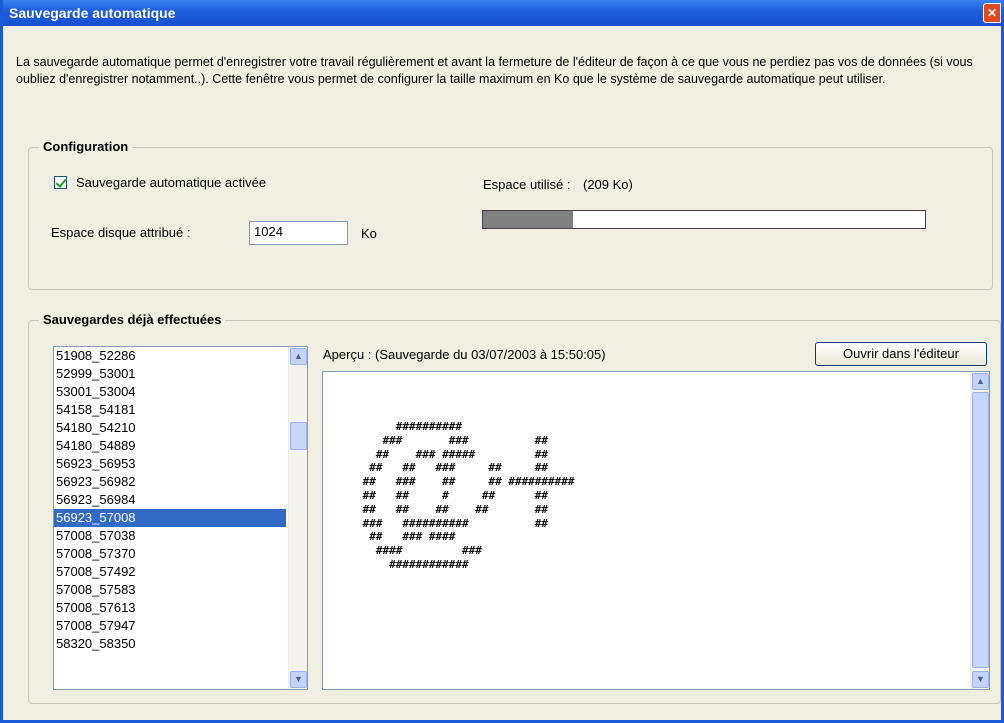 The width and height of the screenshot is (1004, 723). What do you see at coordinates (170, 590) in the screenshot?
I see `list-item: 57008_57583` at bounding box center [170, 590].